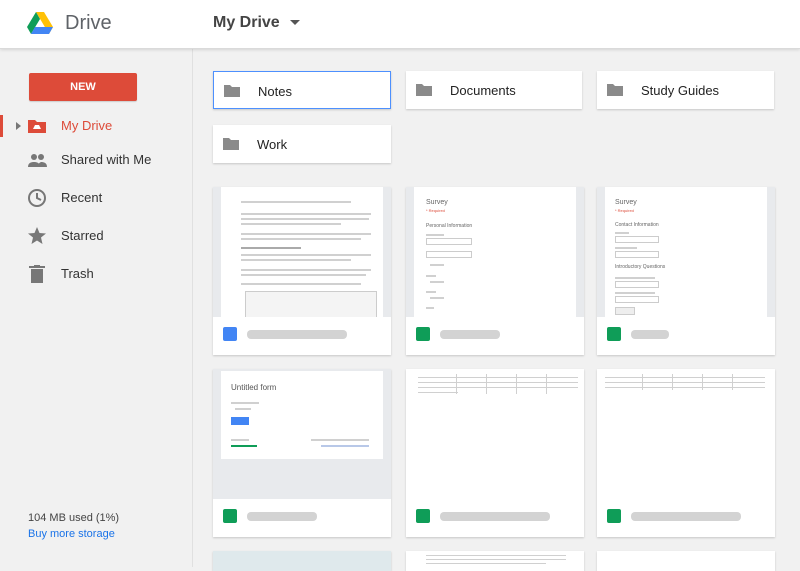  Describe the element at coordinates (106, 159) in the screenshot. I see `sidebar-item-label: Shared with Me` at that location.